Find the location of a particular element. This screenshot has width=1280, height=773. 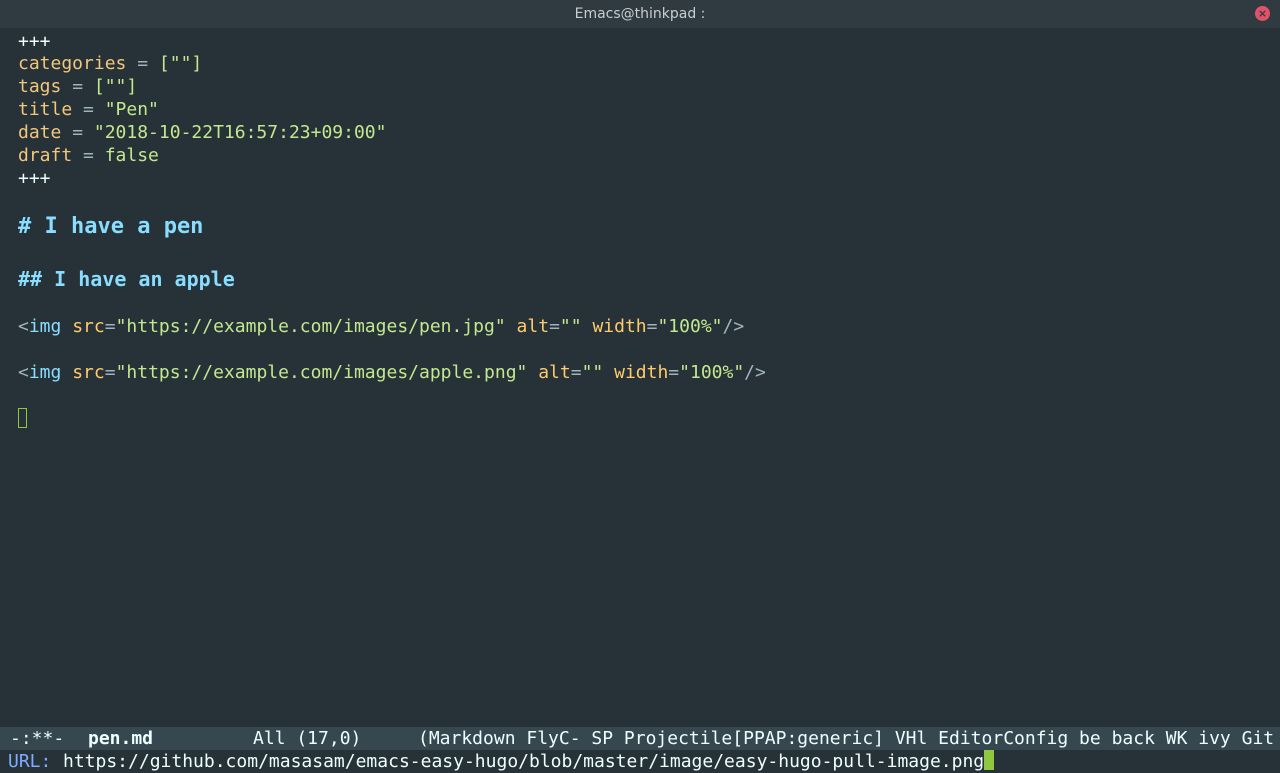

front-matter-close: +++ is located at coordinates (34, 178).